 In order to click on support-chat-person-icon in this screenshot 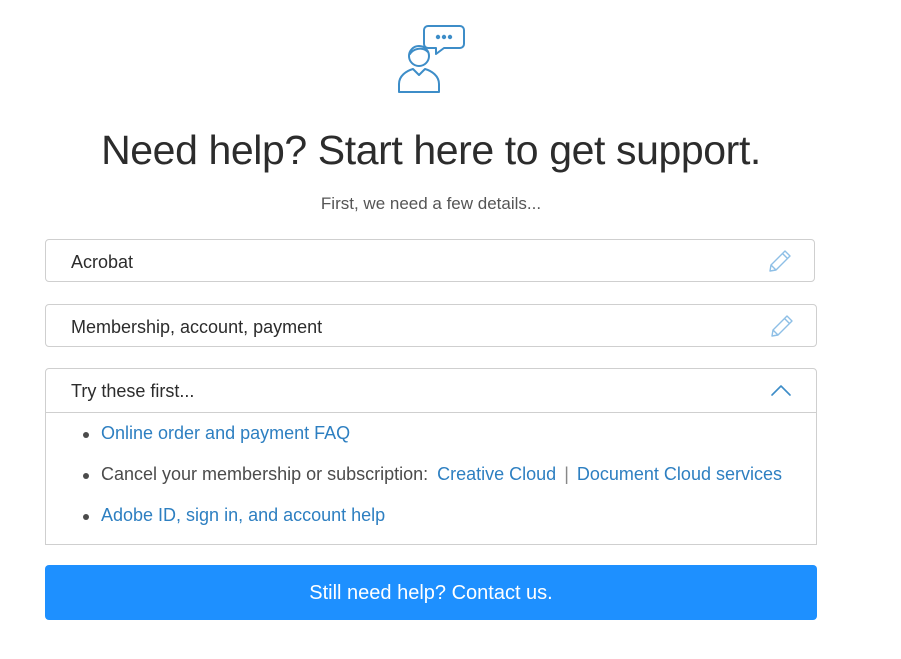, I will do `click(431, 59)`.